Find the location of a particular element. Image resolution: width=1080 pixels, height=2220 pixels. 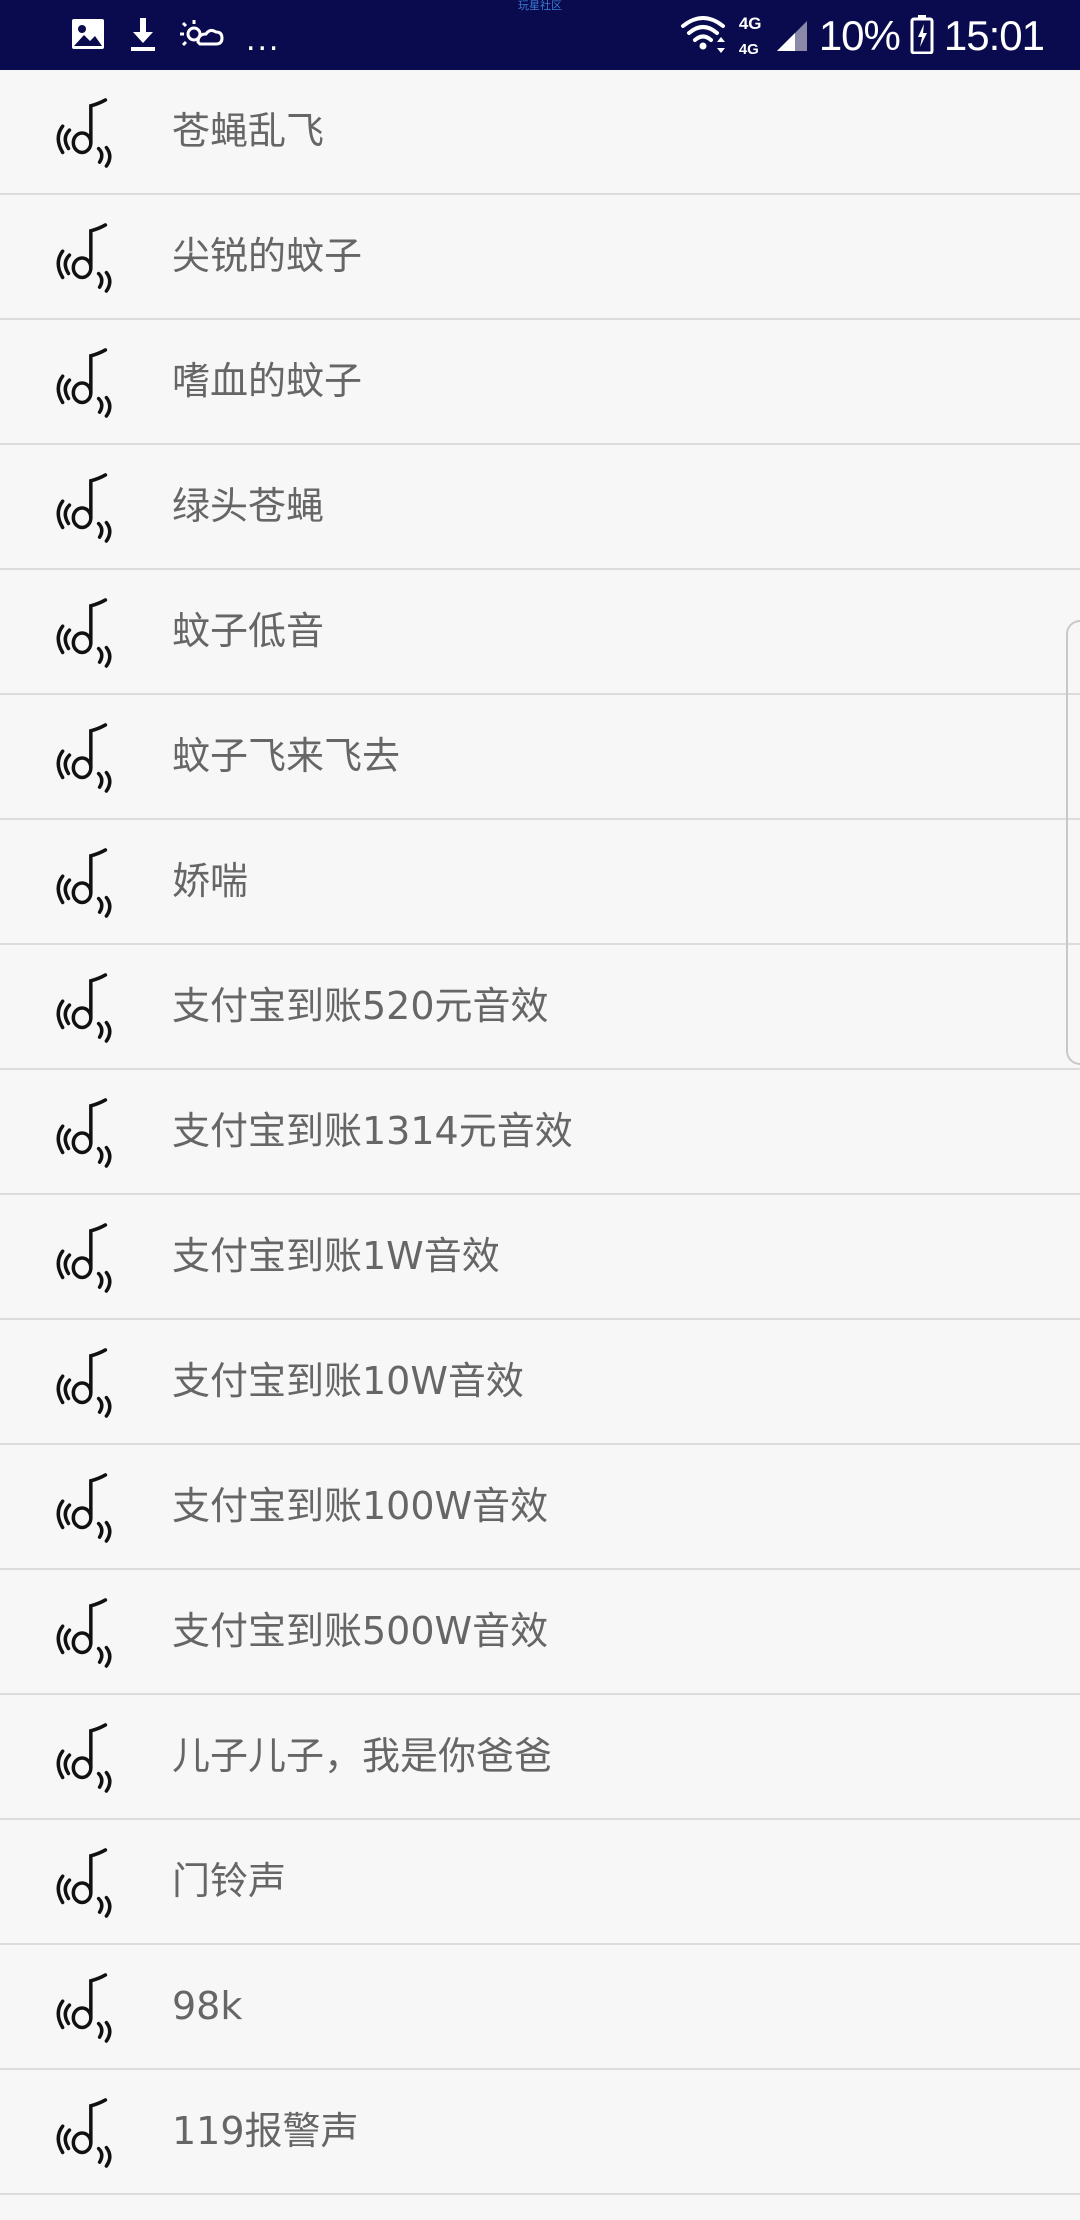

battery-icon is located at coordinates (922, 36).